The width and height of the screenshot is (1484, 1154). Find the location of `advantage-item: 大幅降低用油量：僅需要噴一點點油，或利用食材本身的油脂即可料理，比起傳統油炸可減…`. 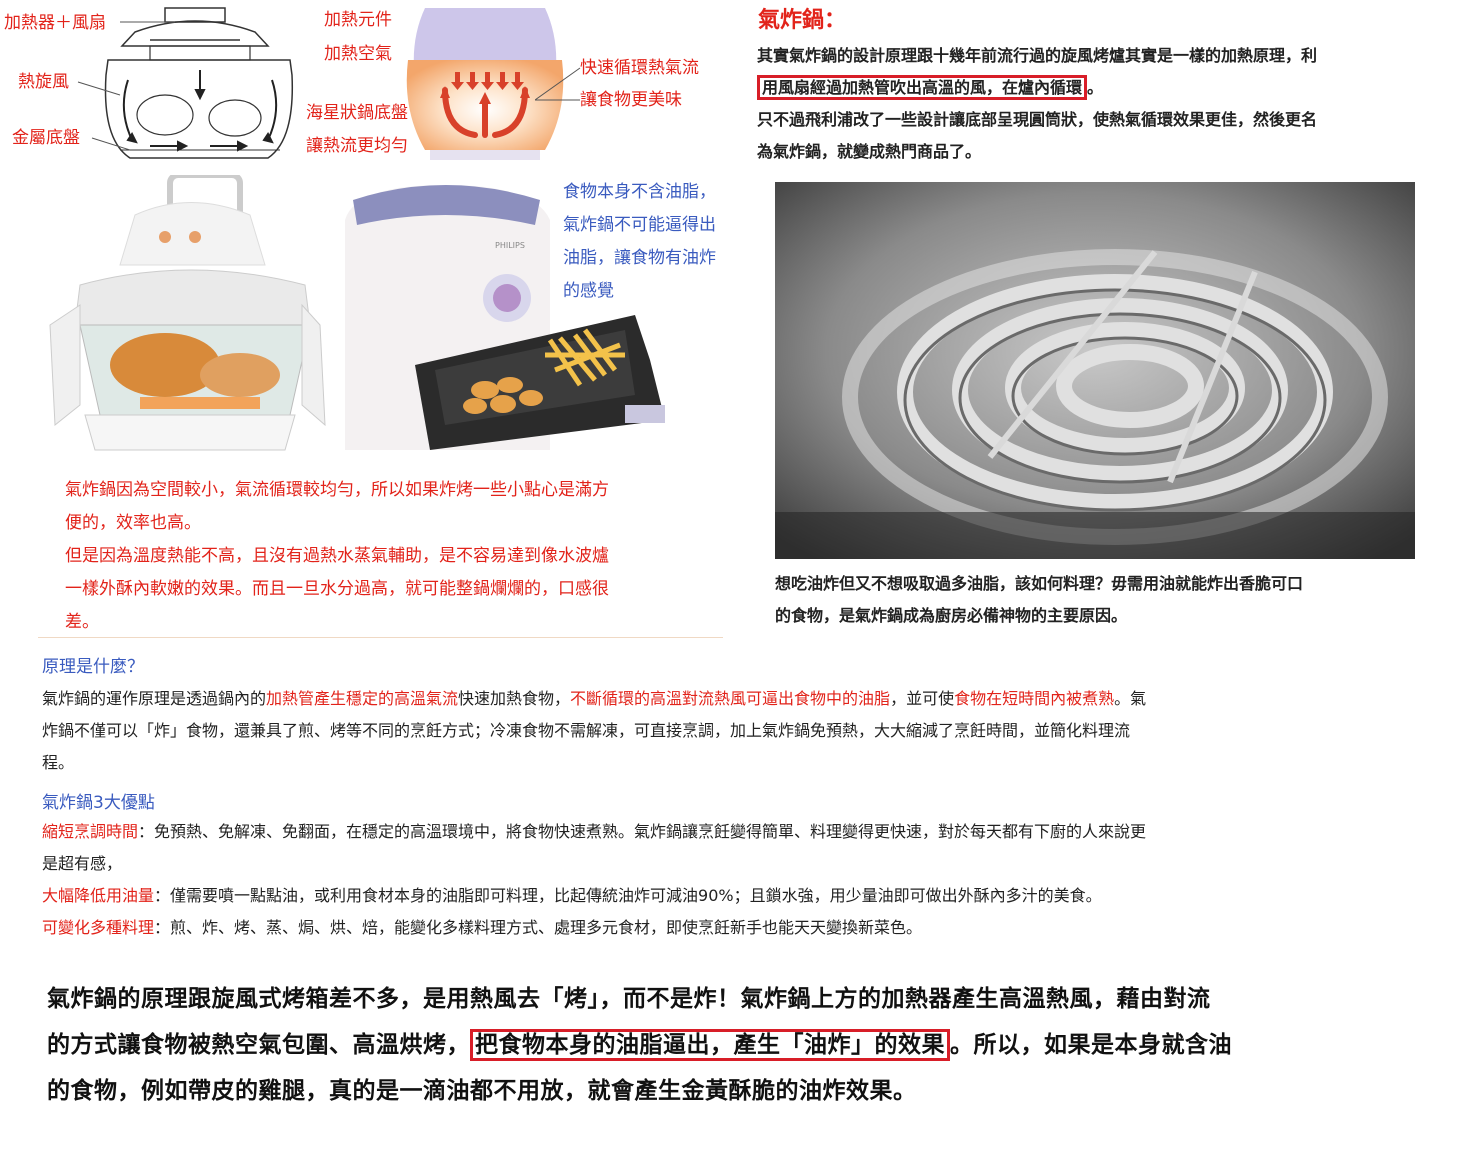

advantage-item: 大幅降低用油量：僅需要噴一點點油，或利用食材本身的油脂即可料理，比起傳統油炸可減… is located at coordinates (747, 896).